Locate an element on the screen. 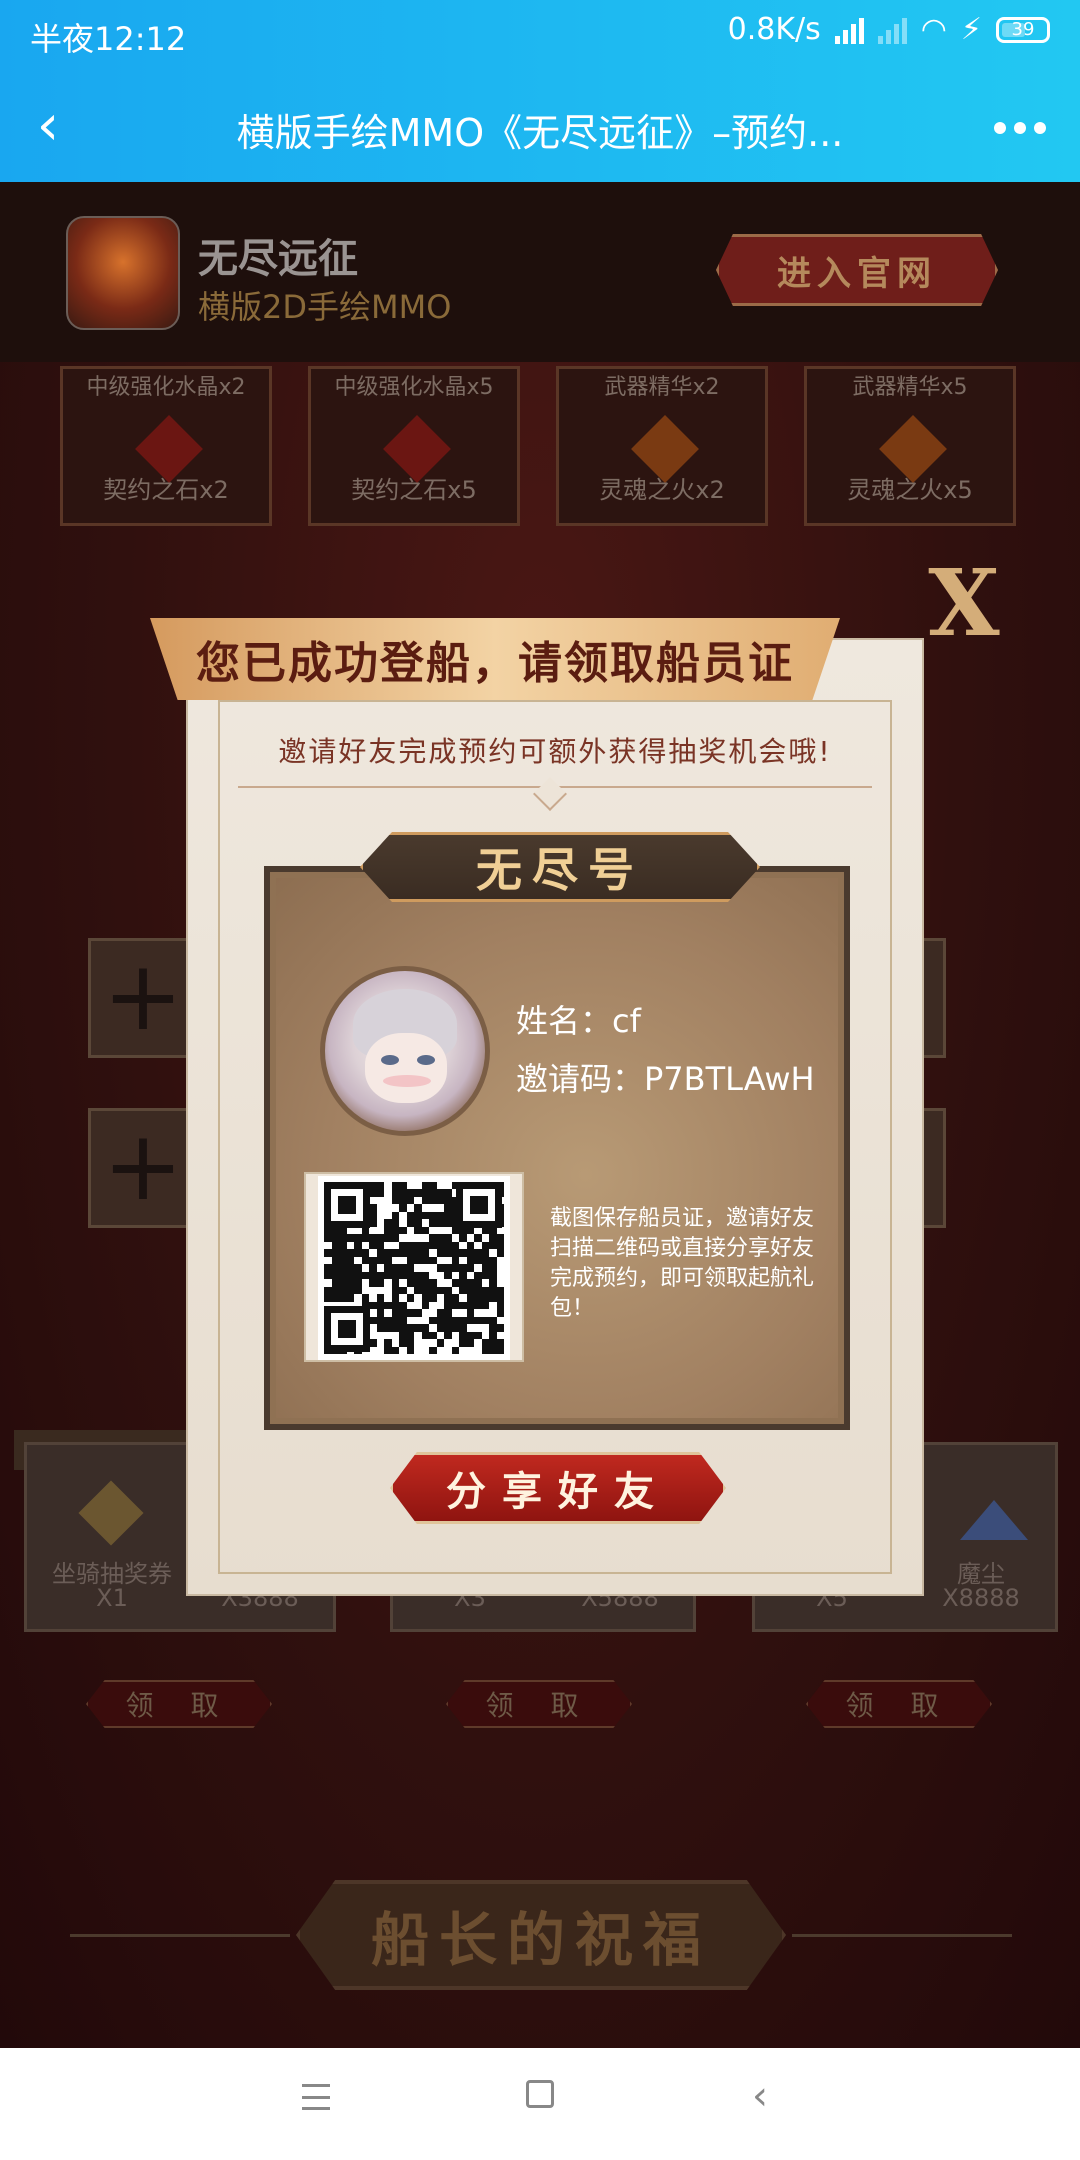 This screenshot has height=2160, width=1080. battery-level: 39 is located at coordinates (1023, 29).